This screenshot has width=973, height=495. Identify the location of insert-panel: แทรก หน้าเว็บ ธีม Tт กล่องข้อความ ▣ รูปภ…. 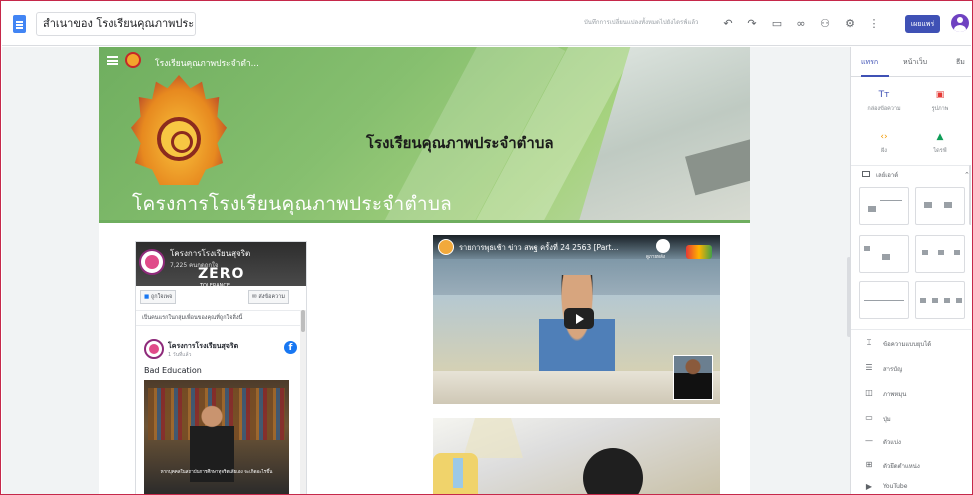
(910, 270).